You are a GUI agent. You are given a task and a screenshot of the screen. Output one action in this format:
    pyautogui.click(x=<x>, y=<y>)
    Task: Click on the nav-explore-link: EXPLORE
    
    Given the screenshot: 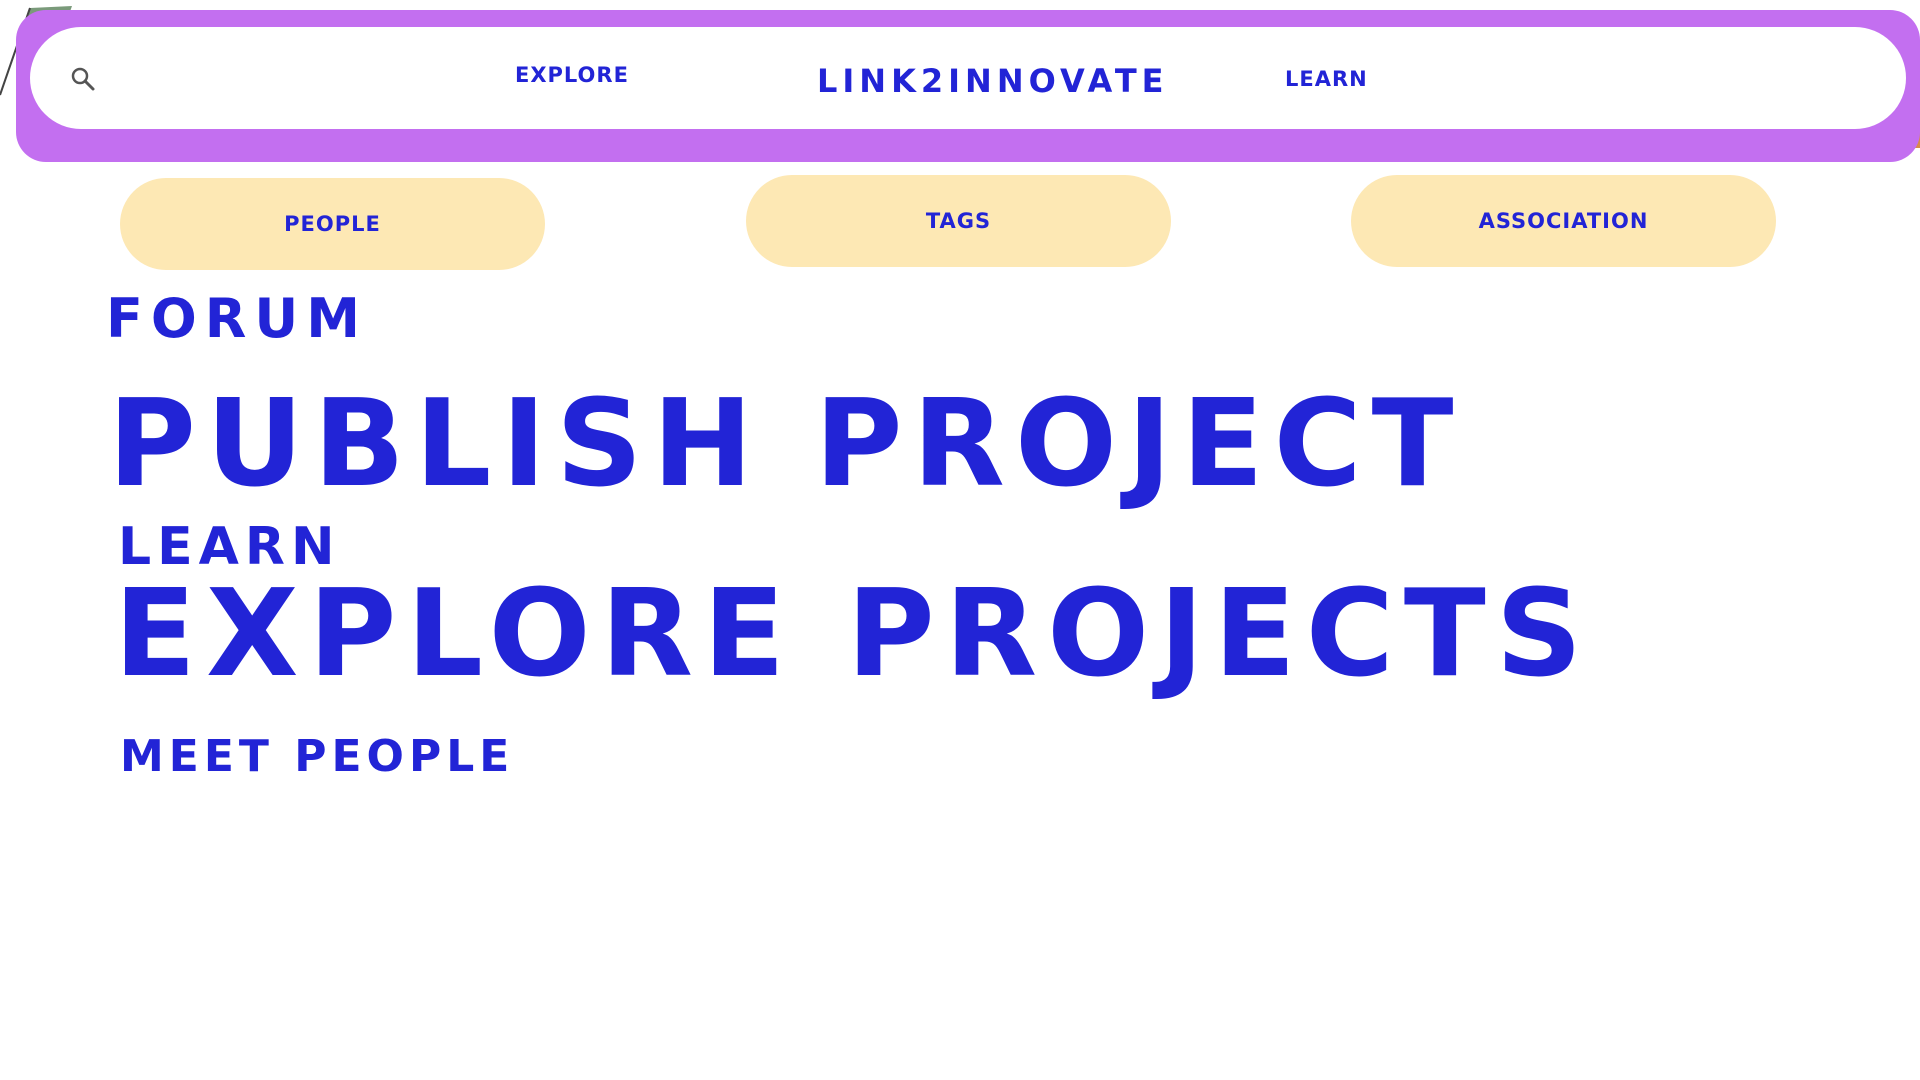 What is the action you would take?
    pyautogui.click(x=572, y=75)
    